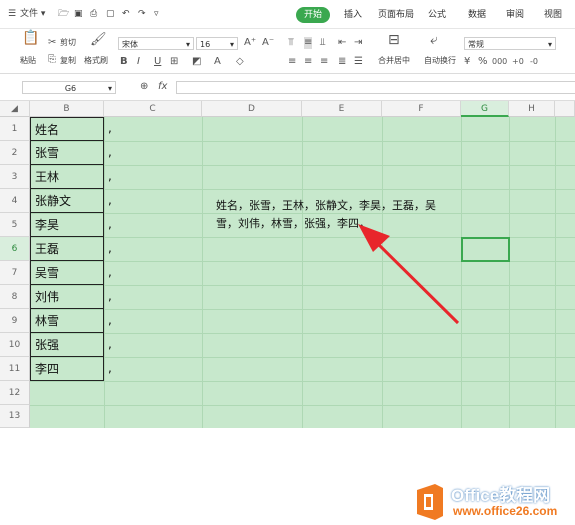 This screenshot has width=575, height=525. Describe the element at coordinates (358, 62) in the screenshot. I see `distributed-icon: ☰` at that location.